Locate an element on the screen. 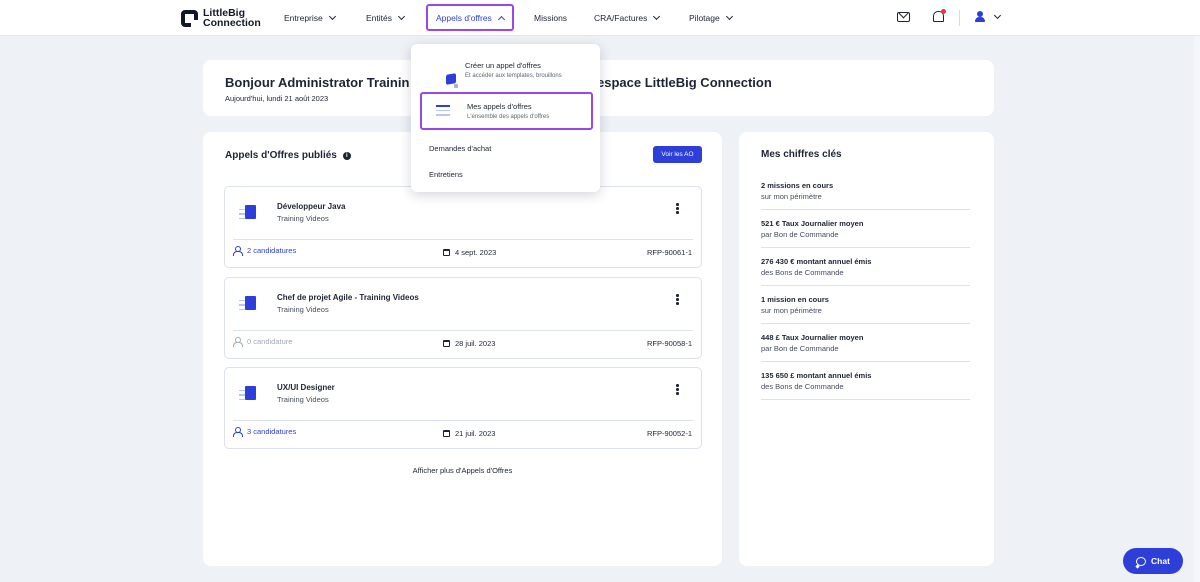  candidatures-link: 3 candidatures is located at coordinates (265, 432).